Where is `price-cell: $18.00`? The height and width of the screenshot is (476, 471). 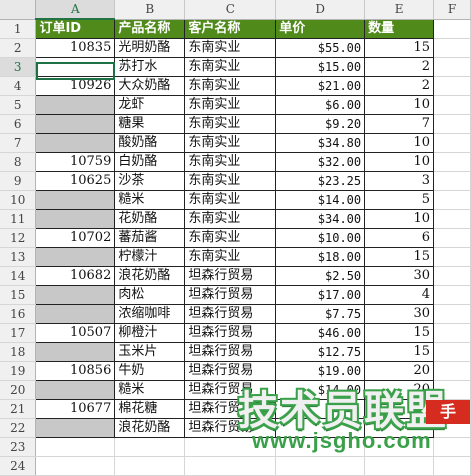
price-cell: $18.00 is located at coordinates (320, 257).